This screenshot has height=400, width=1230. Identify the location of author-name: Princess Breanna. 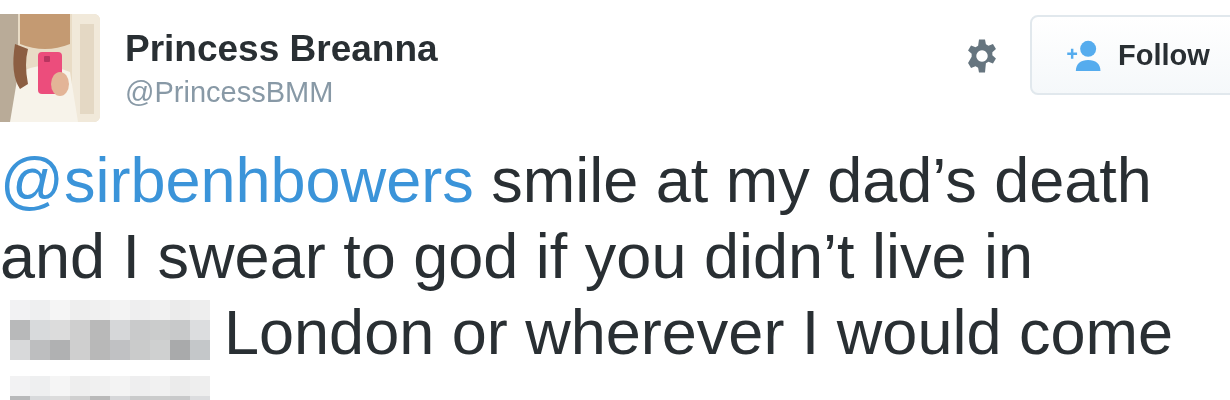
(544, 49).